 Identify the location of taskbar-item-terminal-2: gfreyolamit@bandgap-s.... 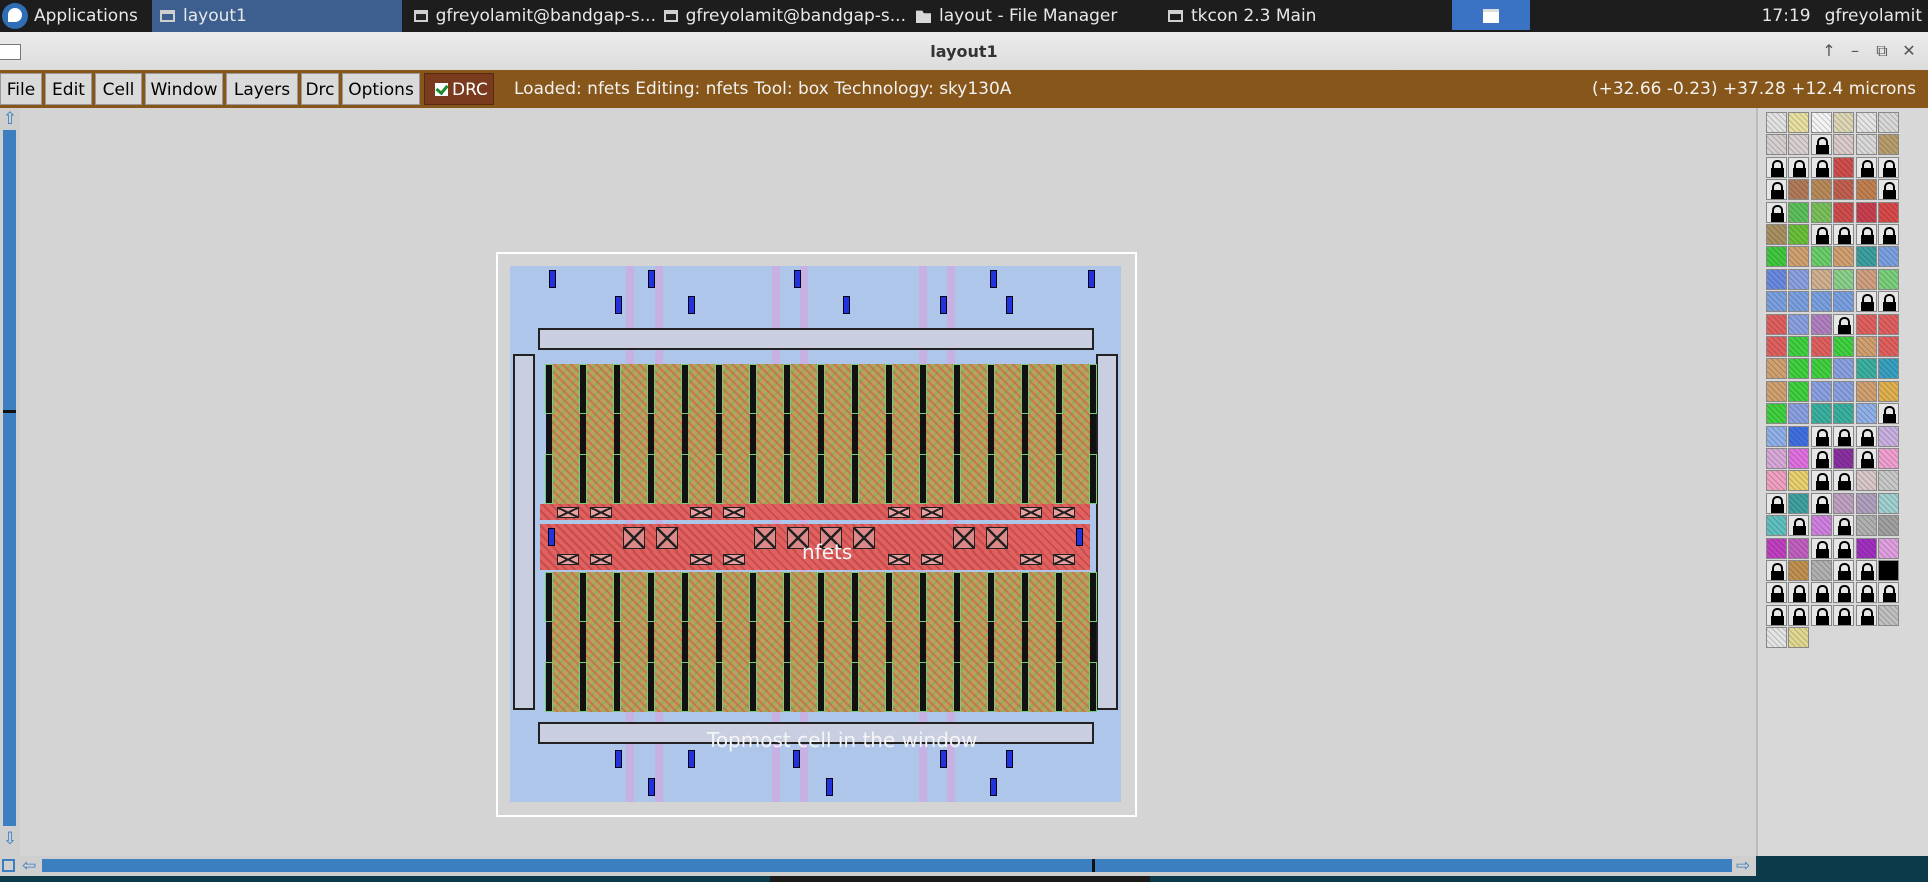
(781, 16).